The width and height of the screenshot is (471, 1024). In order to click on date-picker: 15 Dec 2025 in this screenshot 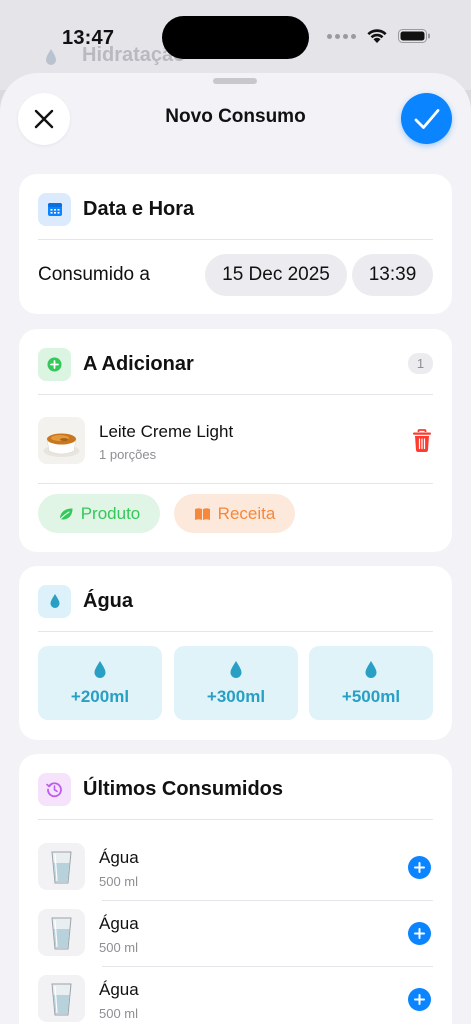, I will do `click(276, 275)`.